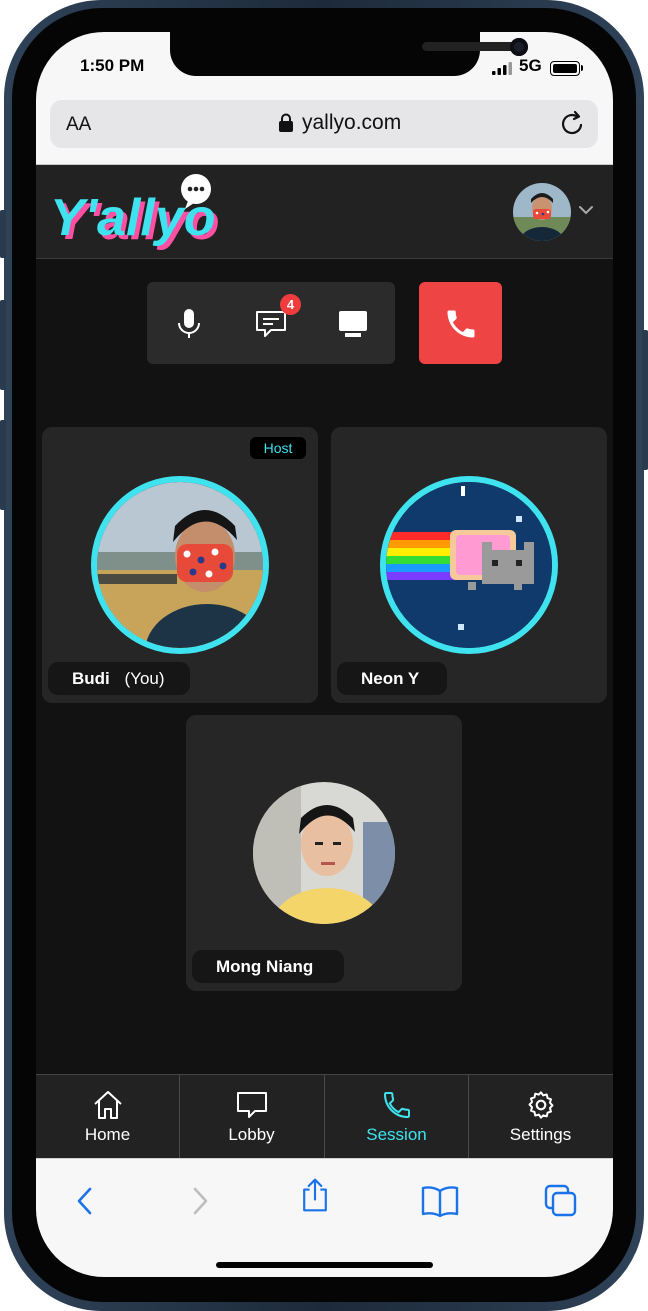  I want to click on gear-icon, so click(541, 1105).